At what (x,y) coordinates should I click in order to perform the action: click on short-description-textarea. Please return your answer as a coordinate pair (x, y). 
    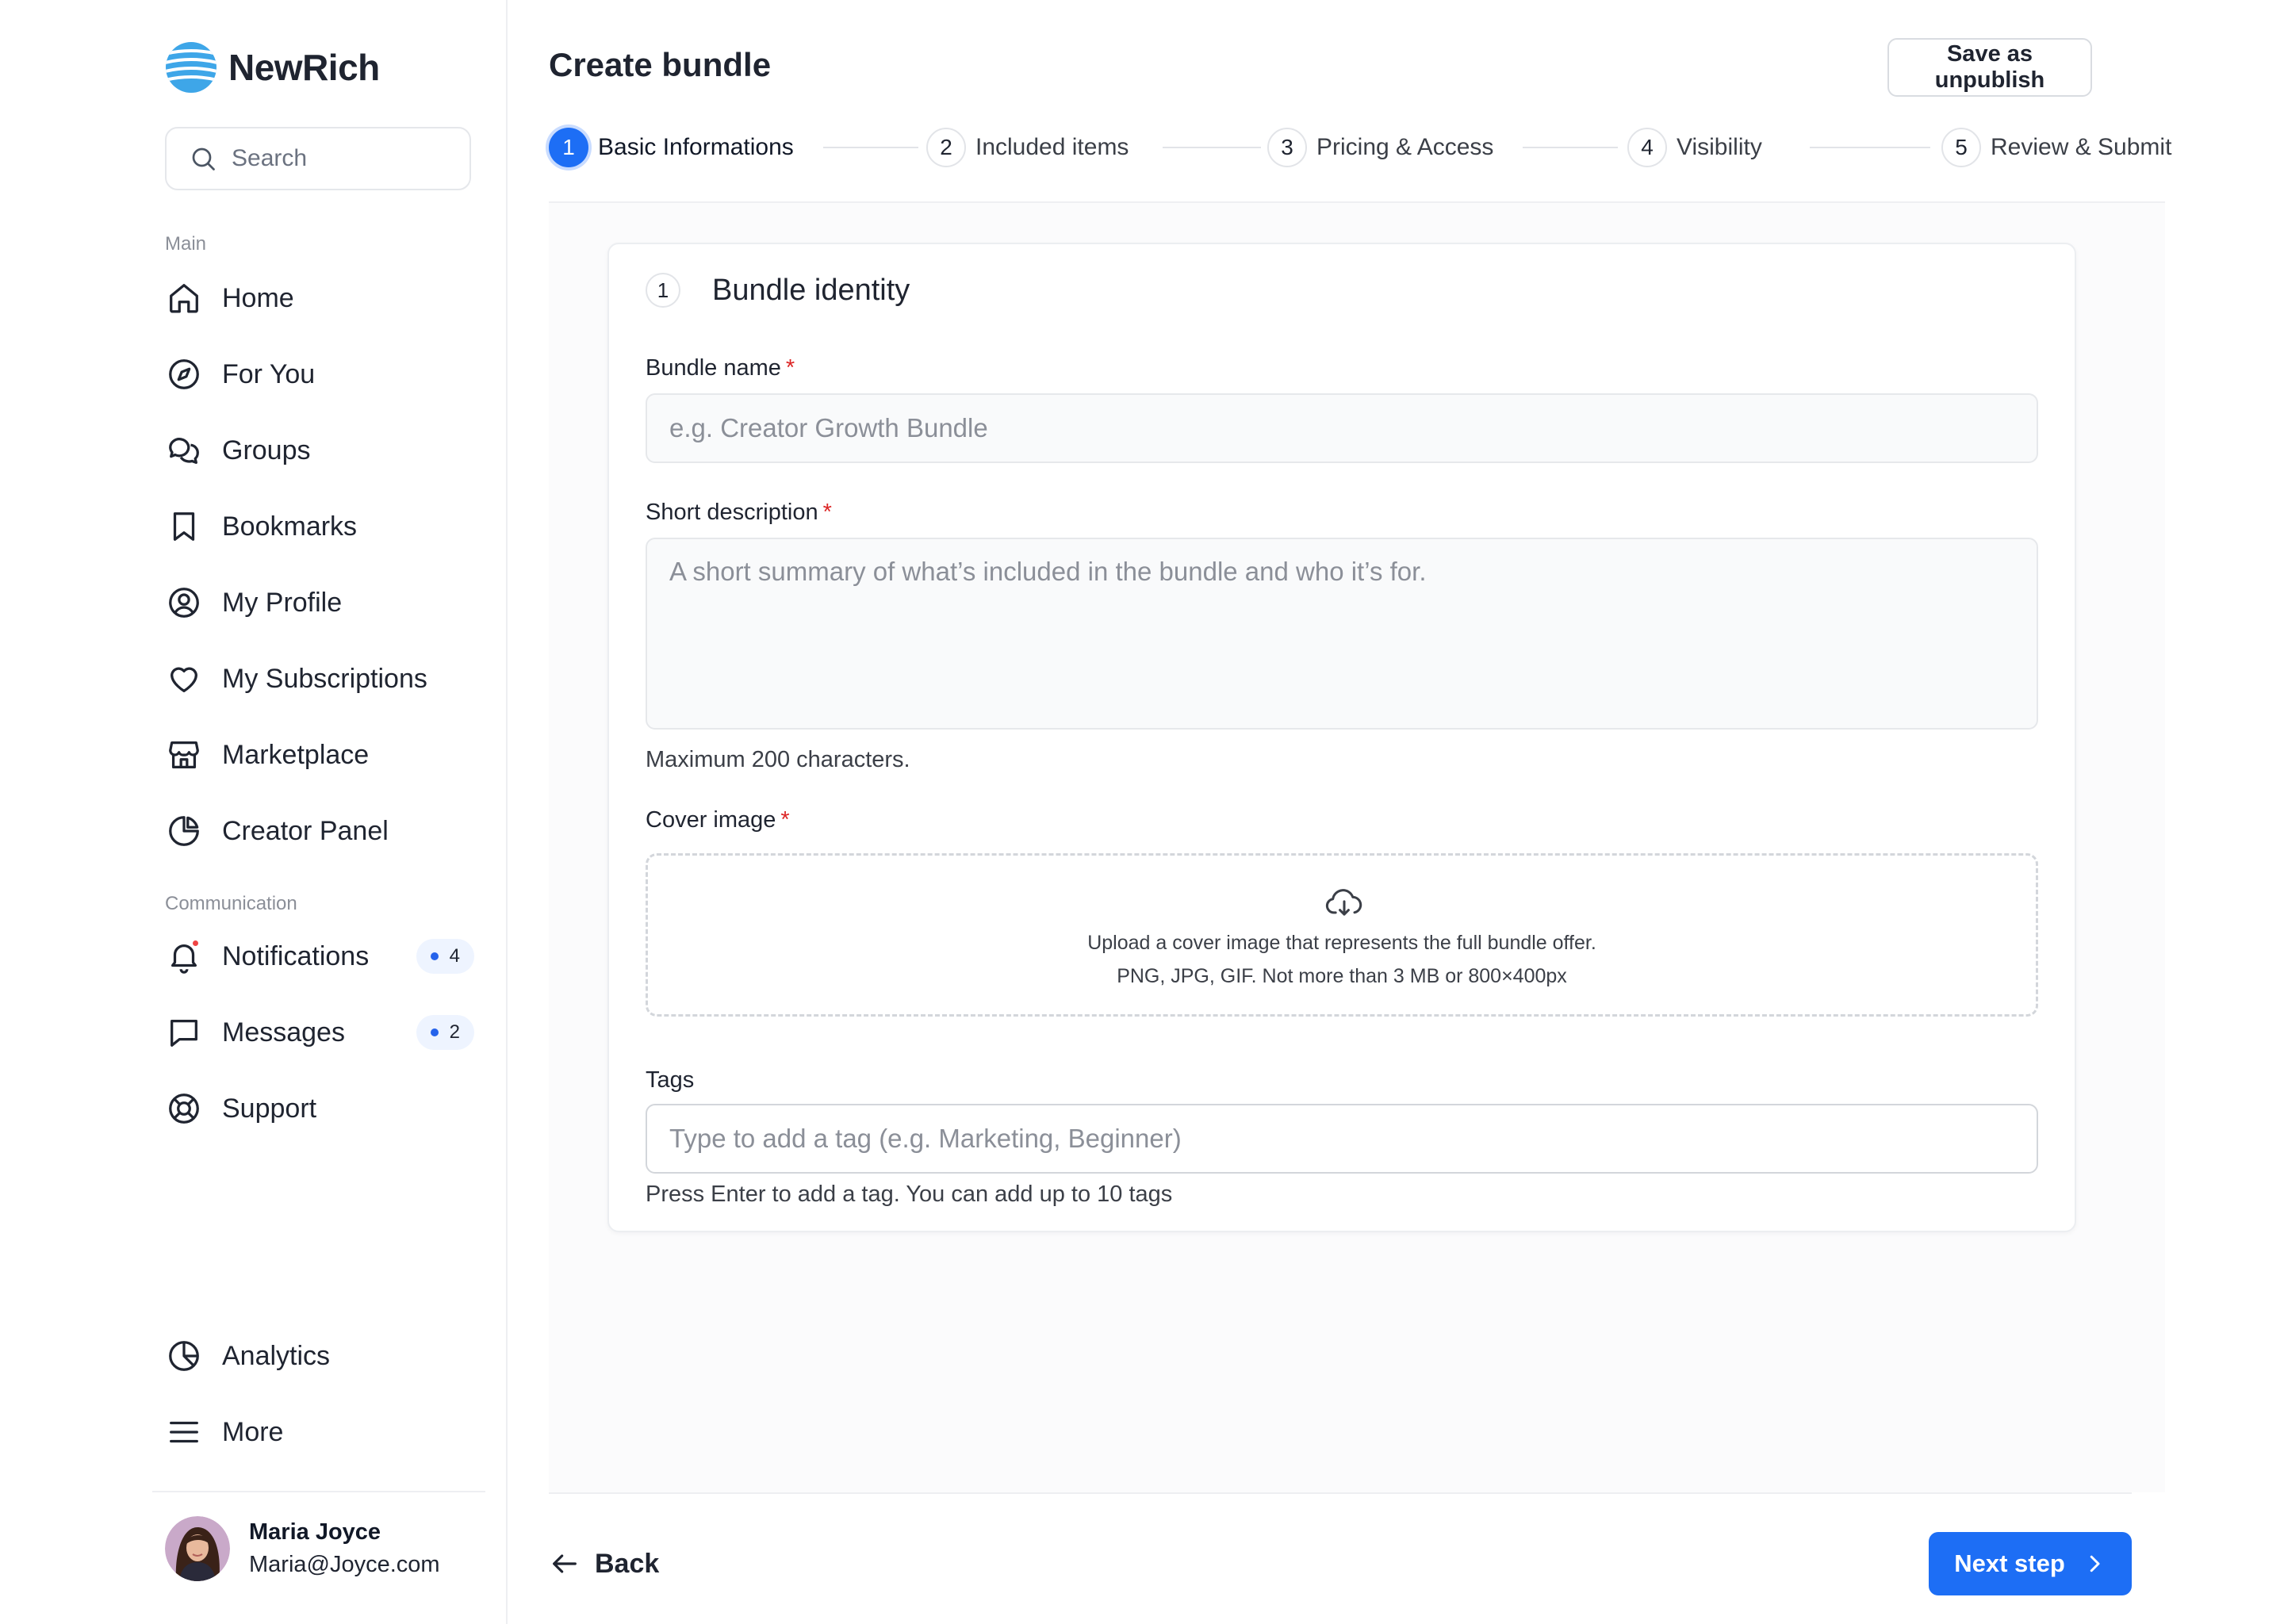
    Looking at the image, I should click on (1342, 634).